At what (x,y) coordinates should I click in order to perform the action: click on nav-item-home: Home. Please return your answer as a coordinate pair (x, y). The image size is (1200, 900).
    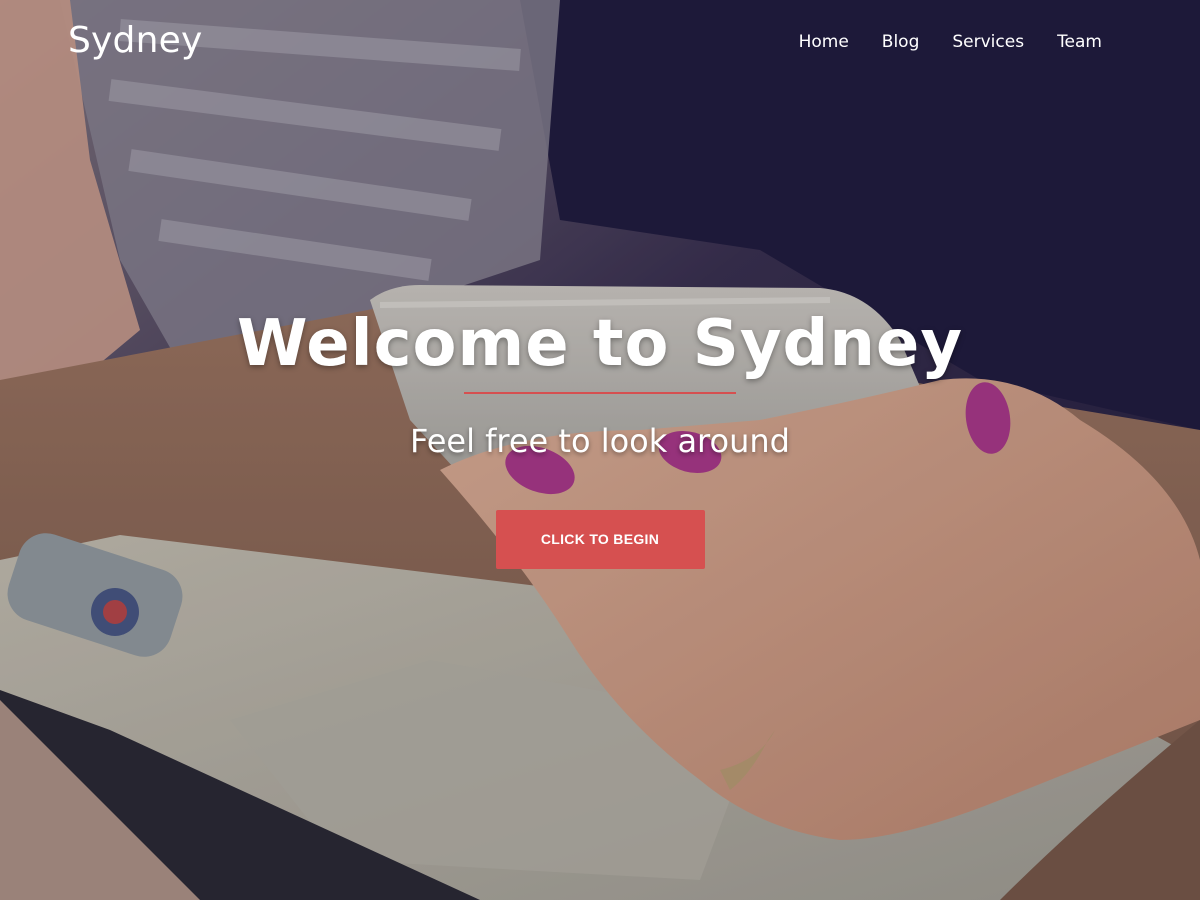
    Looking at the image, I should click on (824, 42).